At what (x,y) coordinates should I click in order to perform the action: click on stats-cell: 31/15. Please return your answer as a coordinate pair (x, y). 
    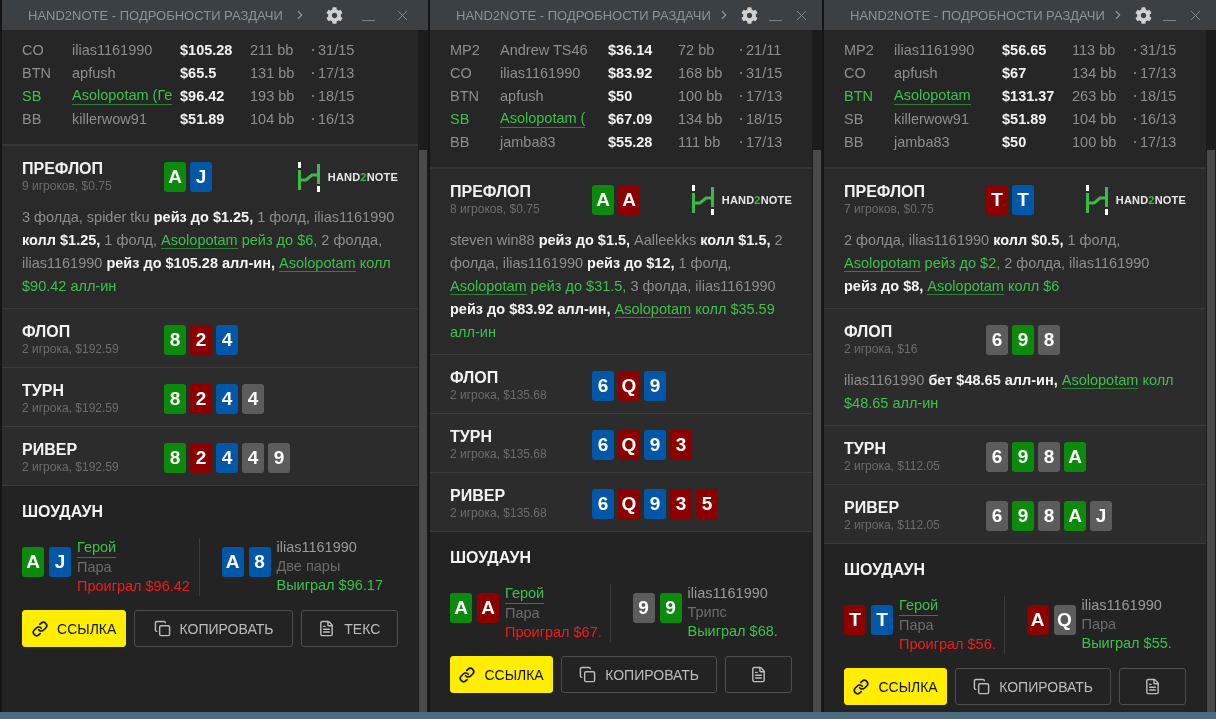
    Looking at the image, I should click on (1158, 49).